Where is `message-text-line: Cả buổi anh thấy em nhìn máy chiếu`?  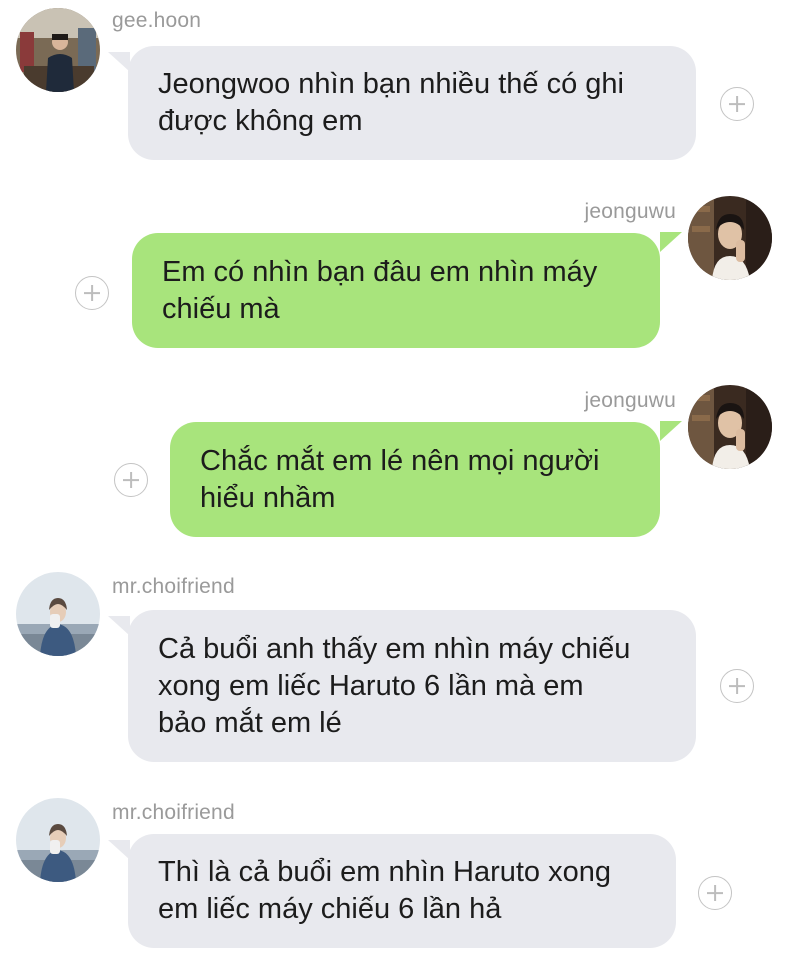
message-text-line: Cả buổi anh thấy em nhìn máy chiếu is located at coordinates (394, 648).